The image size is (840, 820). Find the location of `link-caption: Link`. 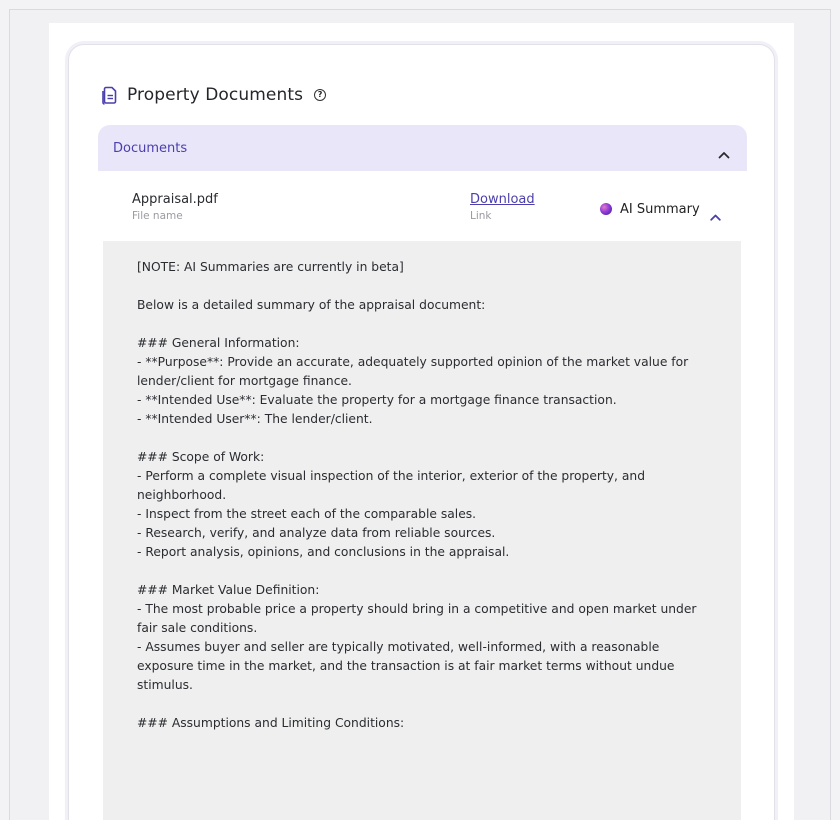

link-caption: Link is located at coordinates (481, 216).